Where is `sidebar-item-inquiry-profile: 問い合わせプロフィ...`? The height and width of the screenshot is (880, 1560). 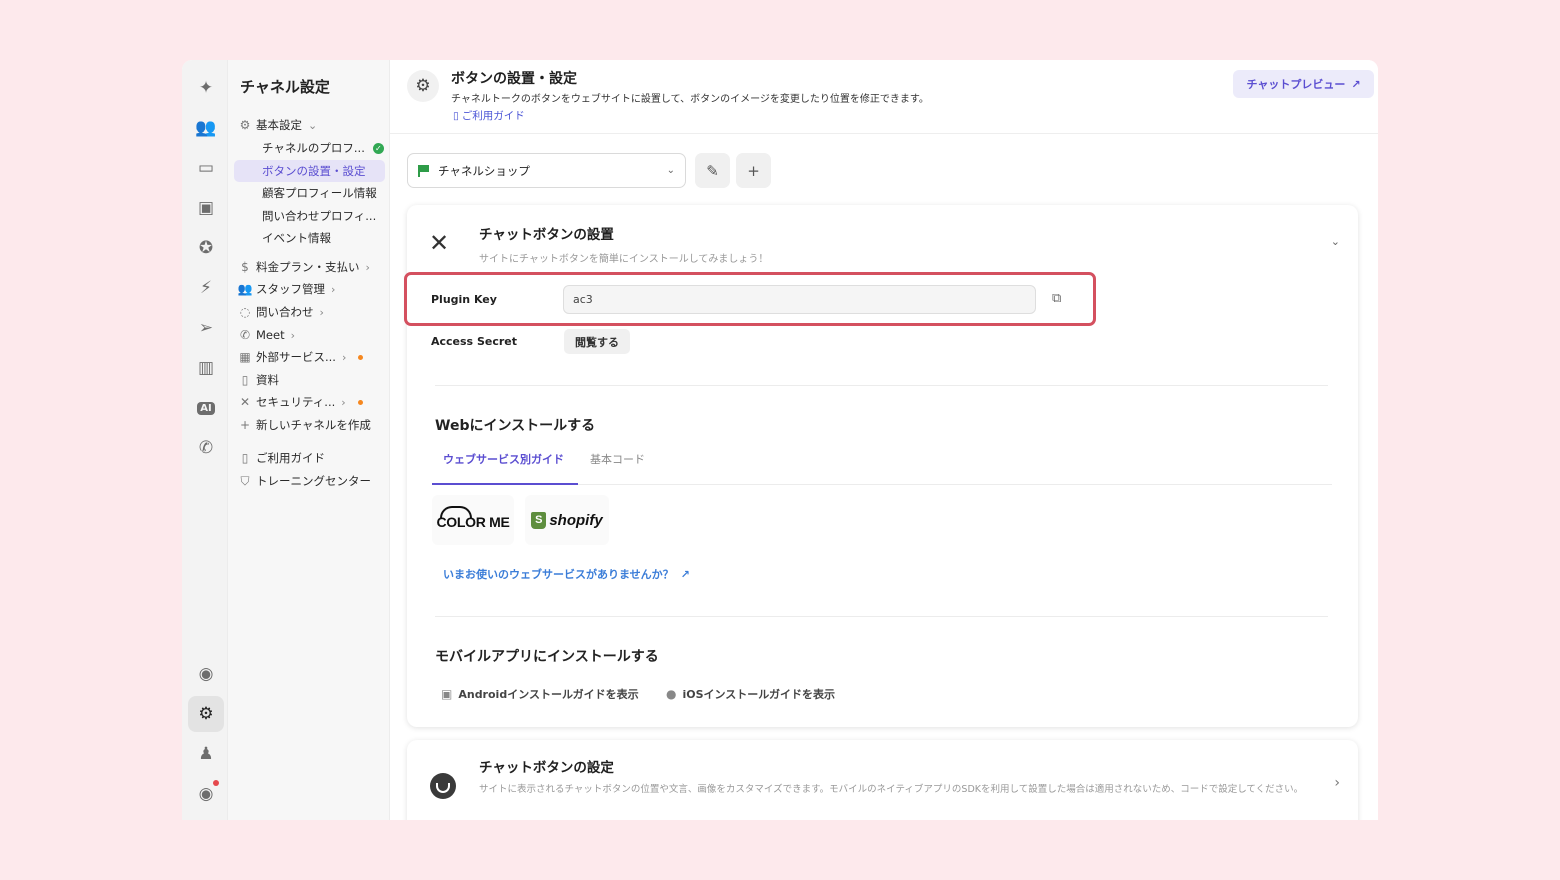
sidebar-item-inquiry-profile: 問い合わせプロフィ... is located at coordinates (309, 216).